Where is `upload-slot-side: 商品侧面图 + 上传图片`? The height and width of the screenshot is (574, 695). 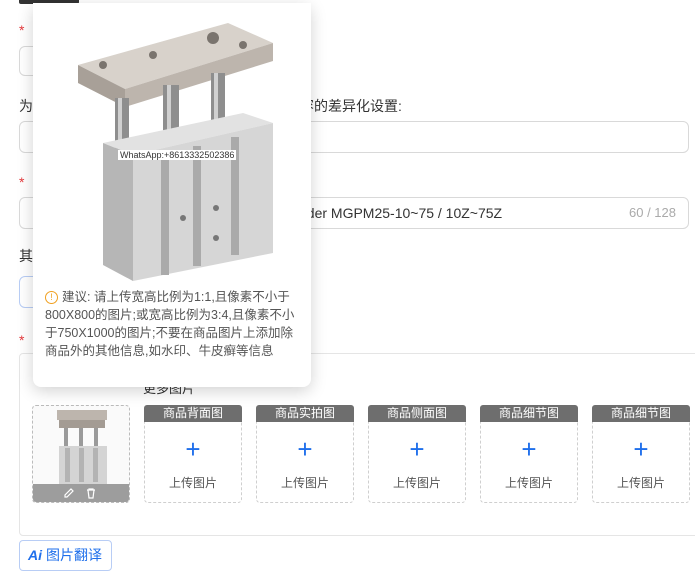
upload-slot-side: 商品侧面图 + 上传图片 is located at coordinates (417, 454).